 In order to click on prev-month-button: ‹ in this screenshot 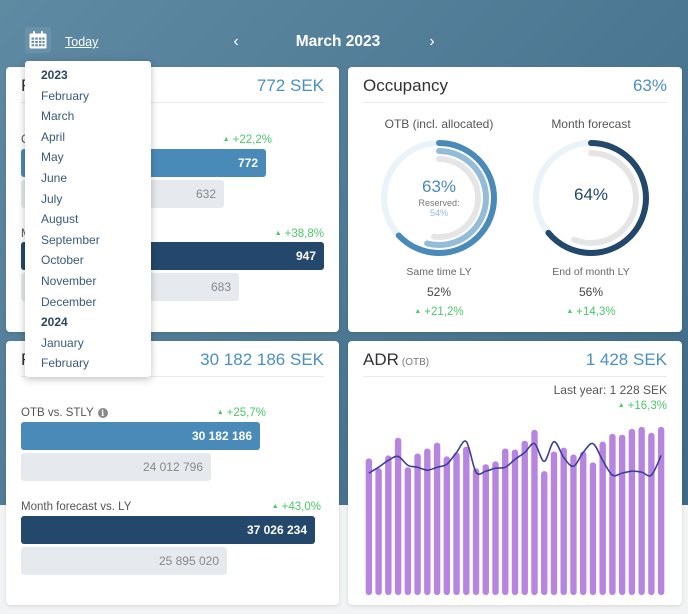, I will do `click(236, 42)`.